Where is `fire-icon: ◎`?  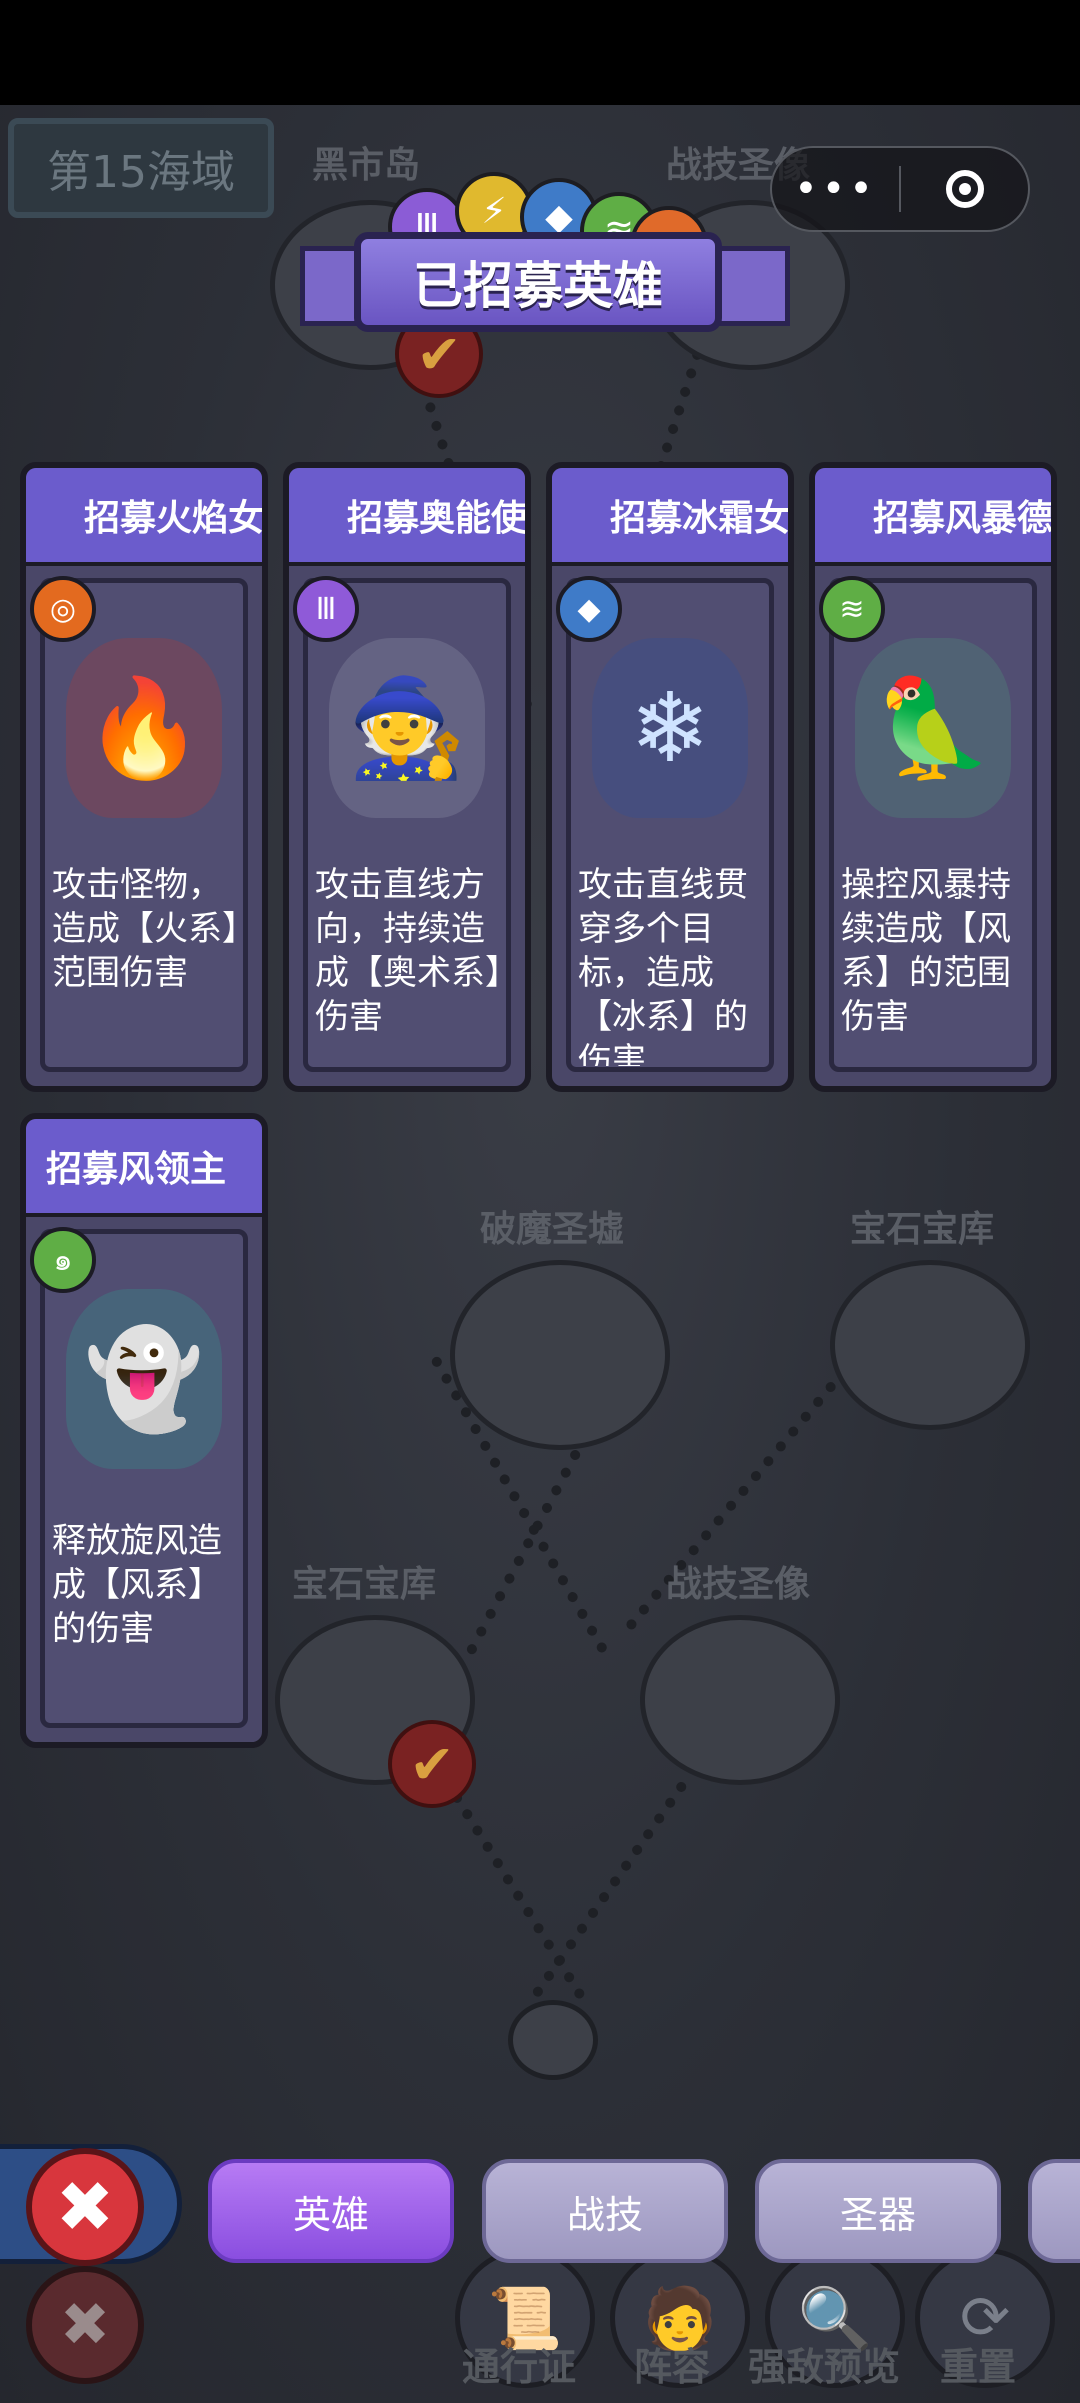 fire-icon: ◎ is located at coordinates (63, 609).